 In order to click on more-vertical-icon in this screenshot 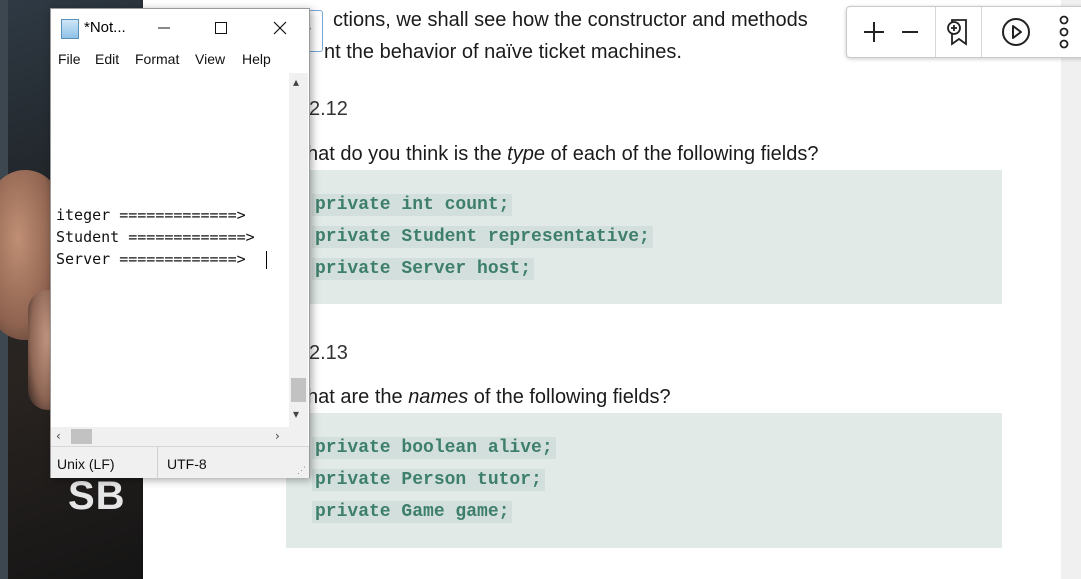, I will do `click(1064, 32)`.